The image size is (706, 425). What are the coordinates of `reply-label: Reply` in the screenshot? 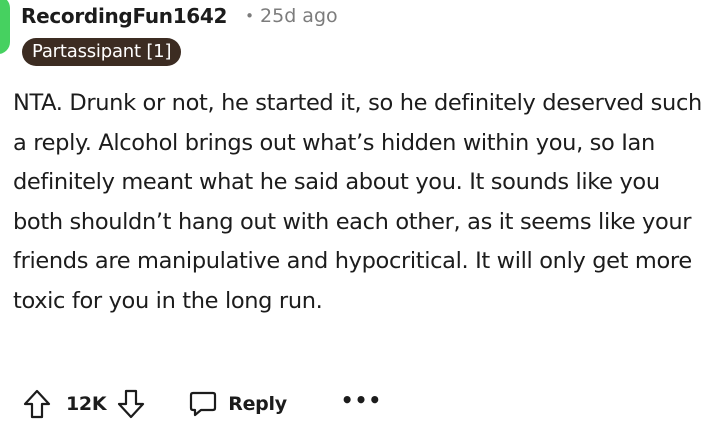 It's located at (257, 404).